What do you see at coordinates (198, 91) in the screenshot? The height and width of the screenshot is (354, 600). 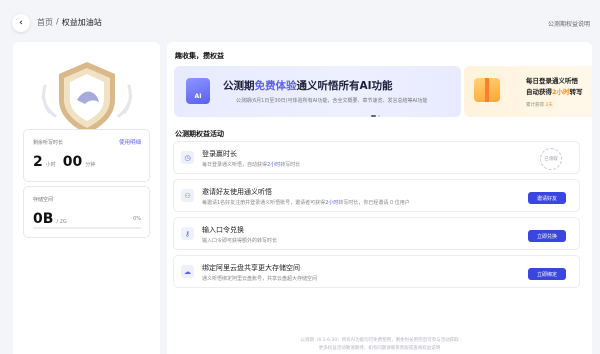 I see `ai-document-icon: AI` at bounding box center [198, 91].